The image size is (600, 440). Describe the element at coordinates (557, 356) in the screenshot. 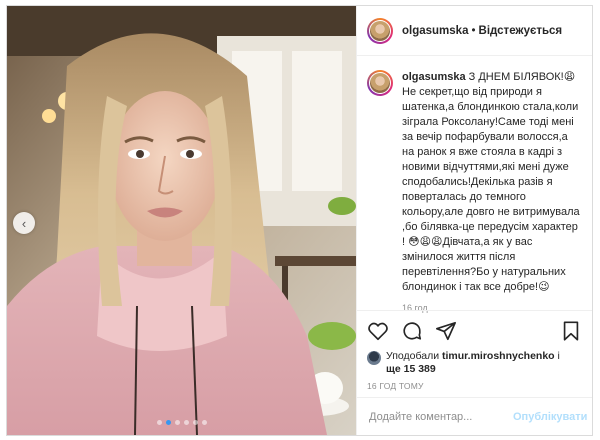

I see `likes-and: і` at that location.